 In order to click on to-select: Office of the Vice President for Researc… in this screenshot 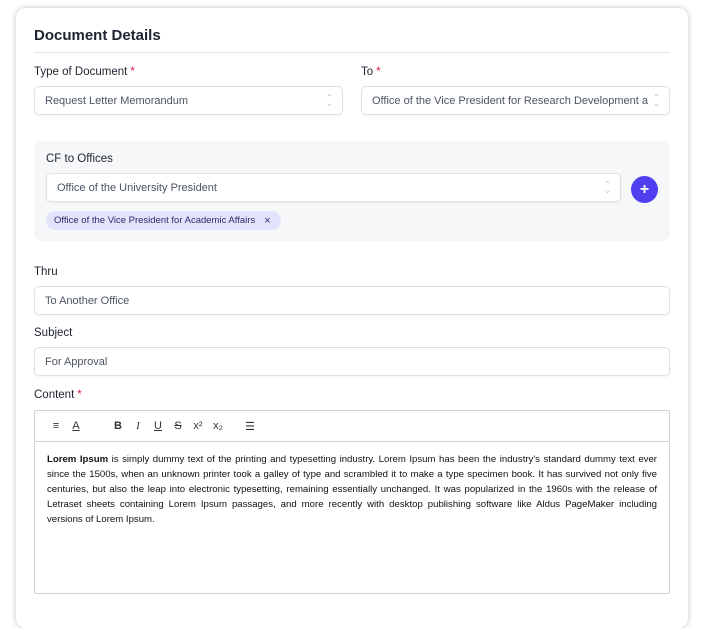, I will do `click(515, 100)`.